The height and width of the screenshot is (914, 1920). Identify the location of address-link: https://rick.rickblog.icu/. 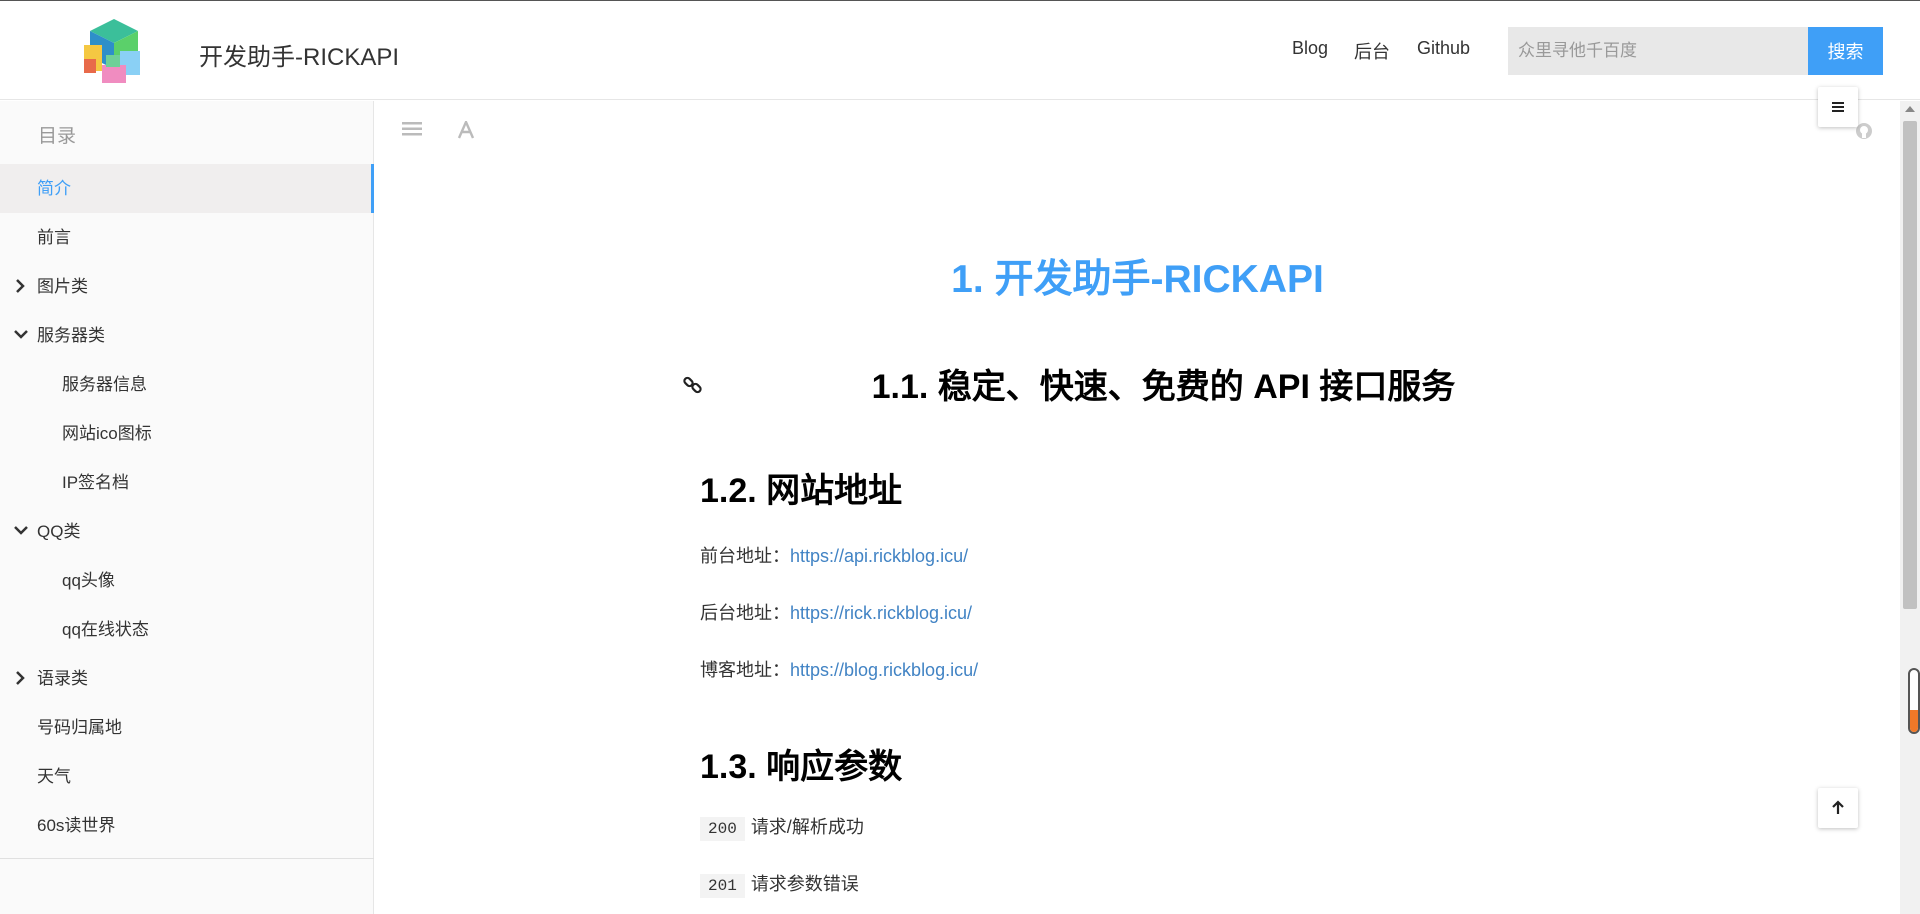
(881, 613).